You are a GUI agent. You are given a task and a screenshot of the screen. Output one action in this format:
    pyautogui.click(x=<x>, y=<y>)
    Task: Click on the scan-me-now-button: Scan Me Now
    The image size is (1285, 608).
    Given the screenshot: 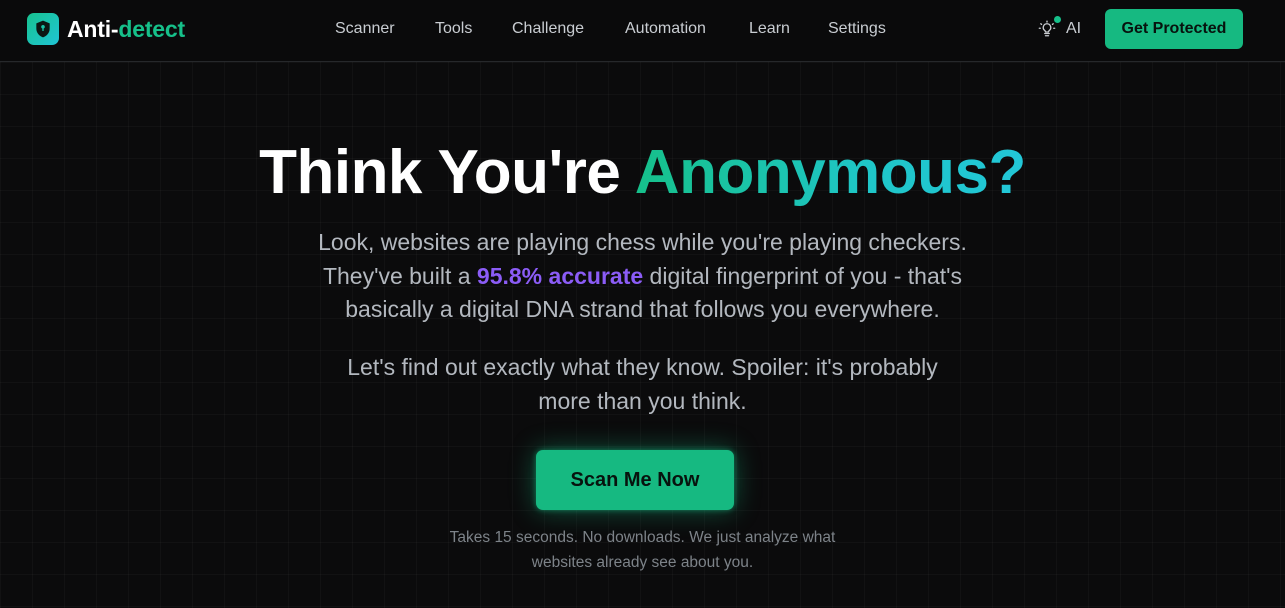 What is the action you would take?
    pyautogui.click(x=635, y=480)
    